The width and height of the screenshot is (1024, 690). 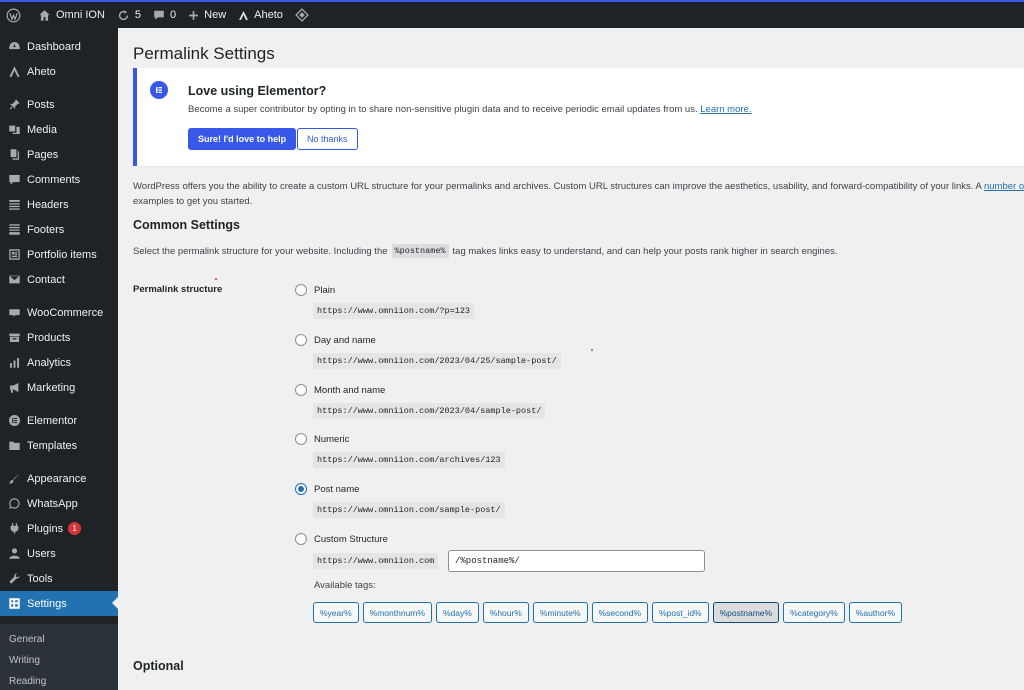 I want to click on sidebar-item-templates: Templates, so click(x=59, y=445).